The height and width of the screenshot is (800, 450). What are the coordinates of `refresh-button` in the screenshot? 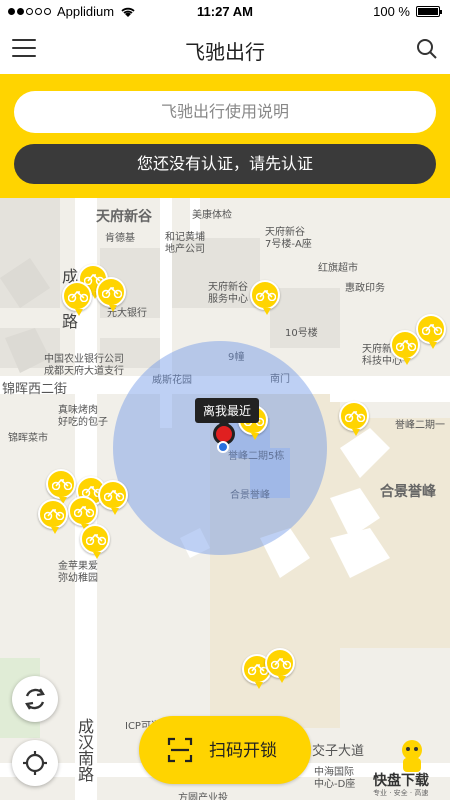 It's located at (35, 699).